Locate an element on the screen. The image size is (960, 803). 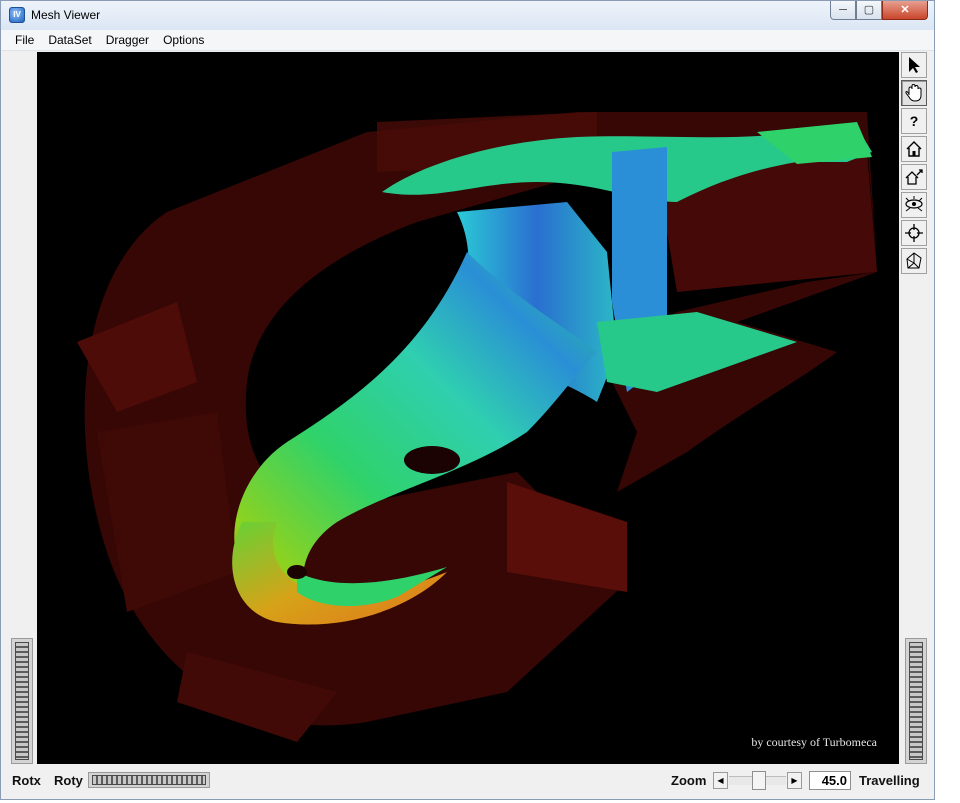
help-icon: ? is located at coordinates (914, 121).